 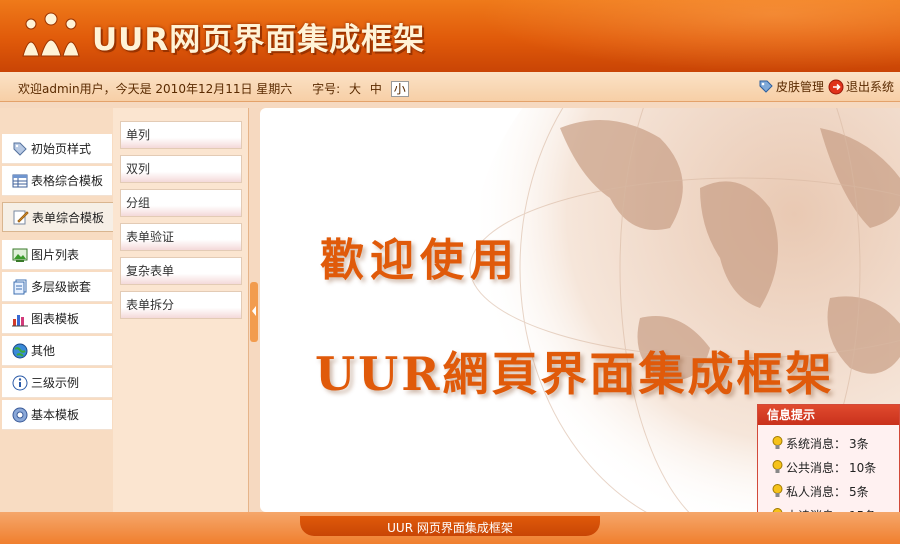 What do you see at coordinates (181, 135) in the screenshot?
I see `submenu-item-single-column: 单列` at bounding box center [181, 135].